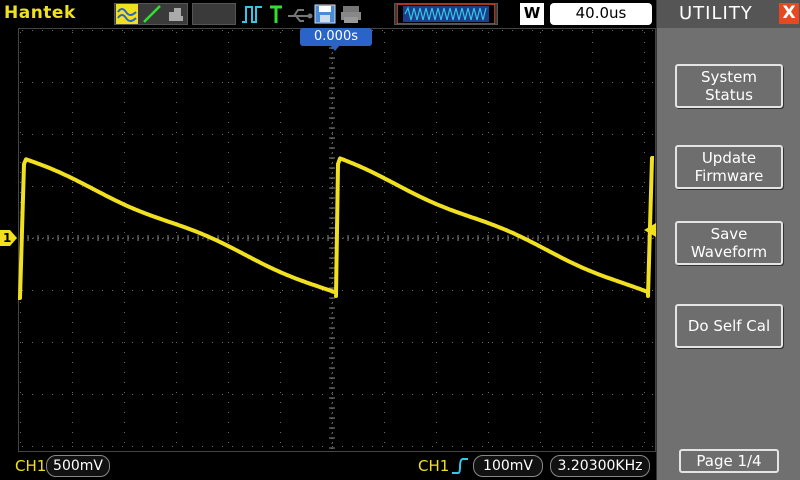 The height and width of the screenshot is (480, 800). What do you see at coordinates (300, 14) in the screenshot?
I see `usb-icon` at bounding box center [300, 14].